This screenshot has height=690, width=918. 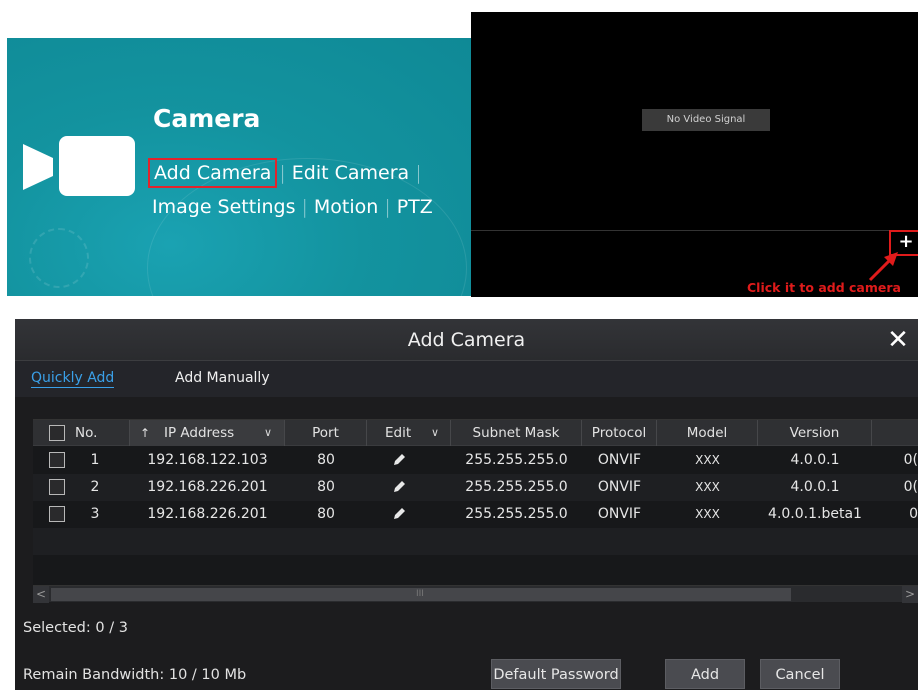 I want to click on header-model: Model, so click(x=707, y=433).